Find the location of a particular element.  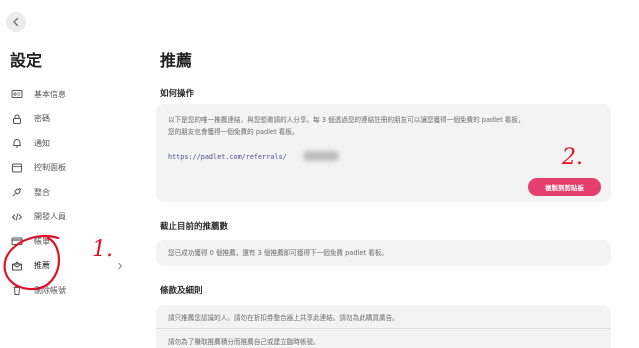

bell-icon is located at coordinates (17, 143).